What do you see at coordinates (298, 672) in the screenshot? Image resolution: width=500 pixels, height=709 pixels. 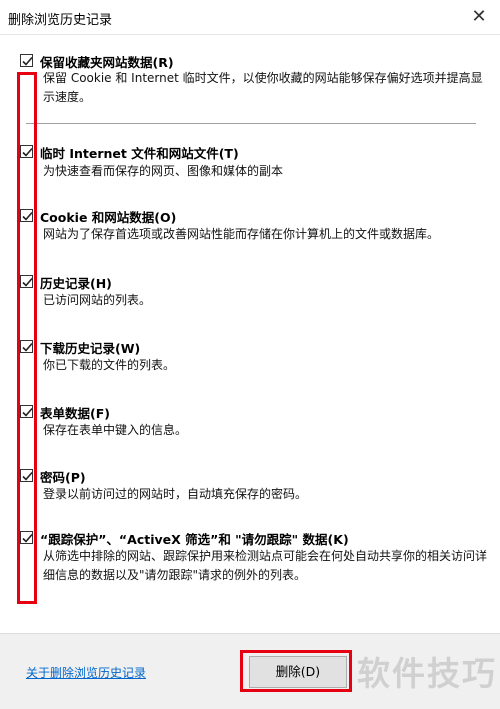 I see `delete-button: 删除(D)` at bounding box center [298, 672].